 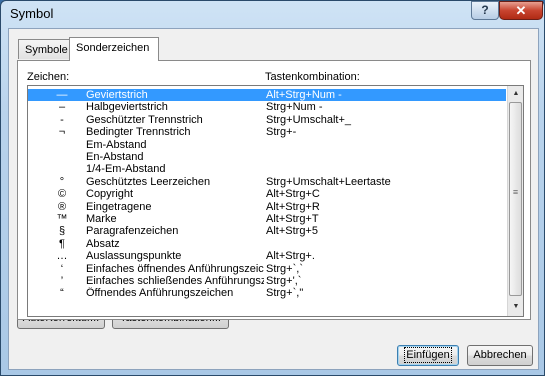 I want to click on close-button: ✕, so click(x=521, y=10).